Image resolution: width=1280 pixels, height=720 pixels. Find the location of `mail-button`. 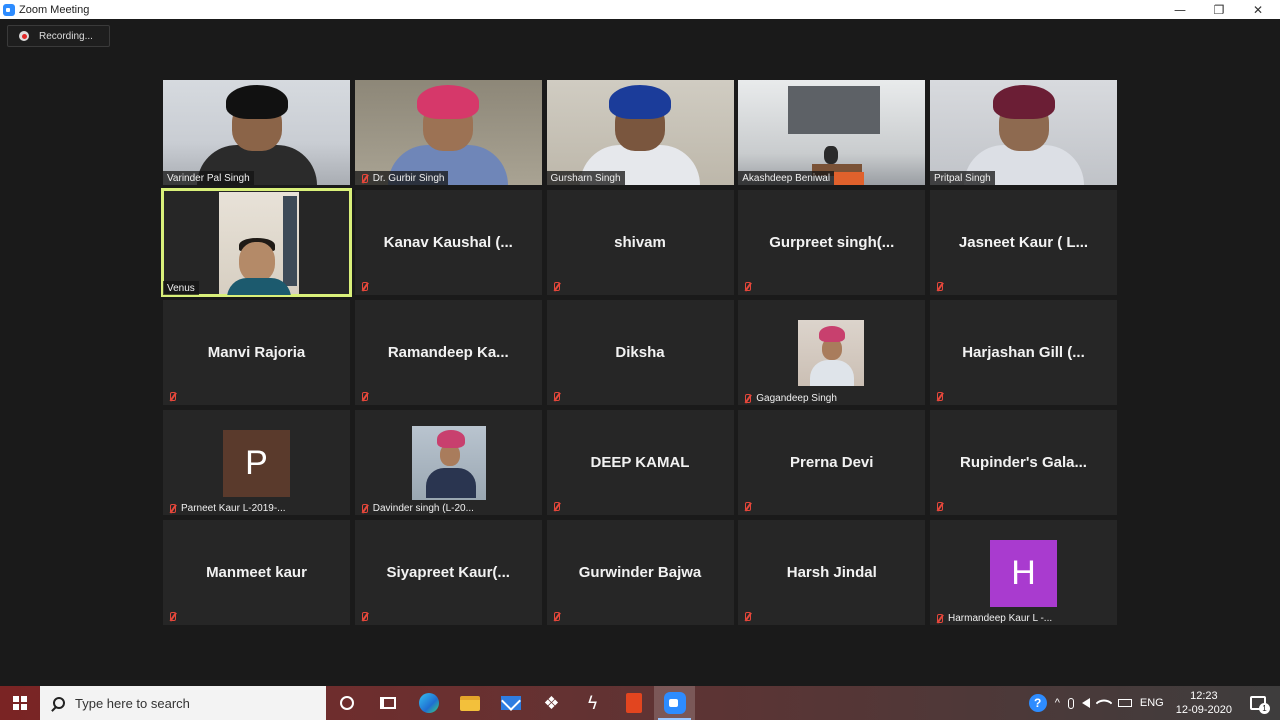

mail-button is located at coordinates (510, 703).